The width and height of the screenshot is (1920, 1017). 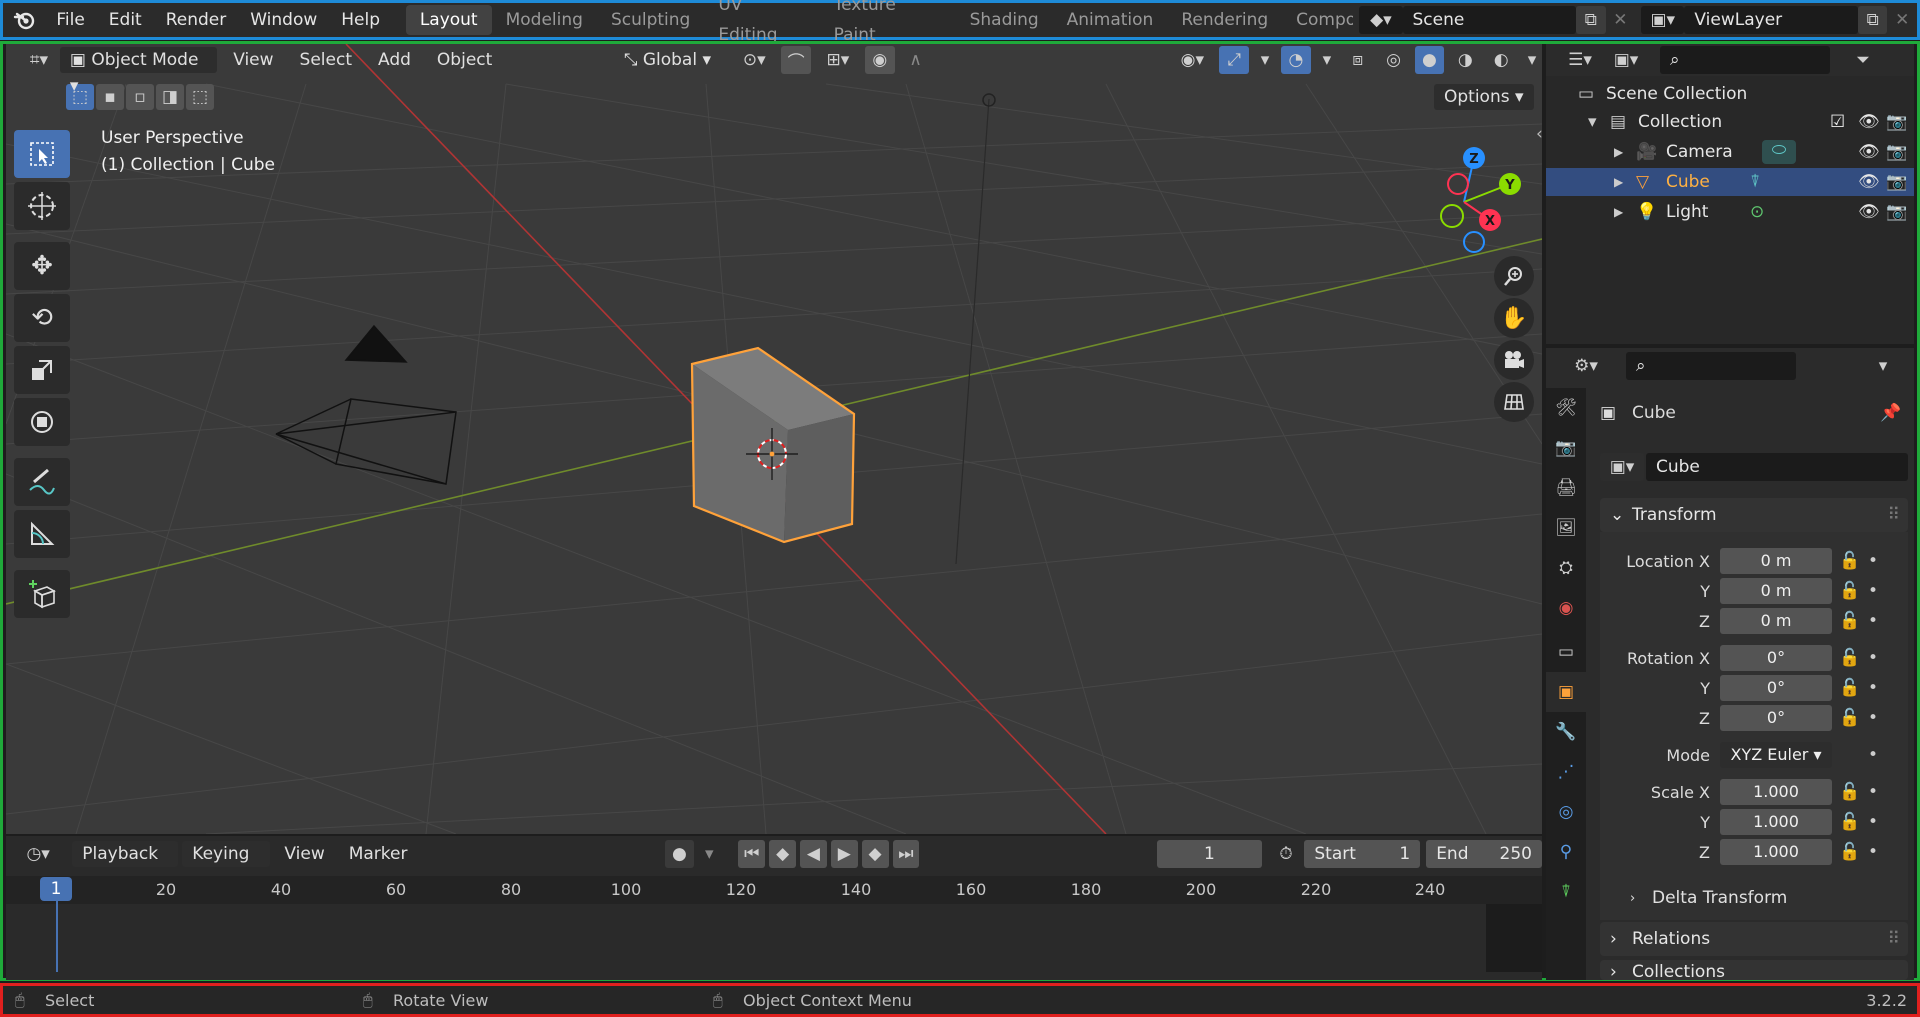 What do you see at coordinates (1730, 152) in the screenshot?
I see `outliner-item-camera: ▶ 🎥 Camera ⬭ 👁 📷` at bounding box center [1730, 152].